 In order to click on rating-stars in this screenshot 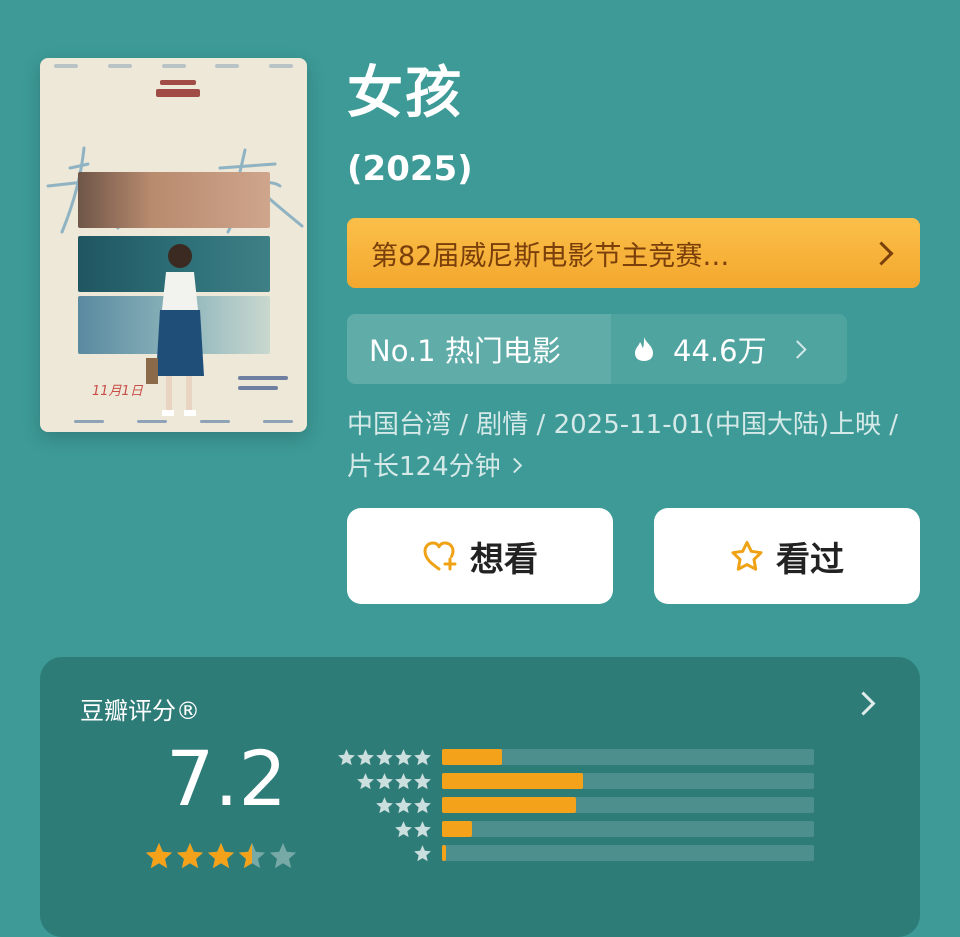, I will do `click(221, 856)`.